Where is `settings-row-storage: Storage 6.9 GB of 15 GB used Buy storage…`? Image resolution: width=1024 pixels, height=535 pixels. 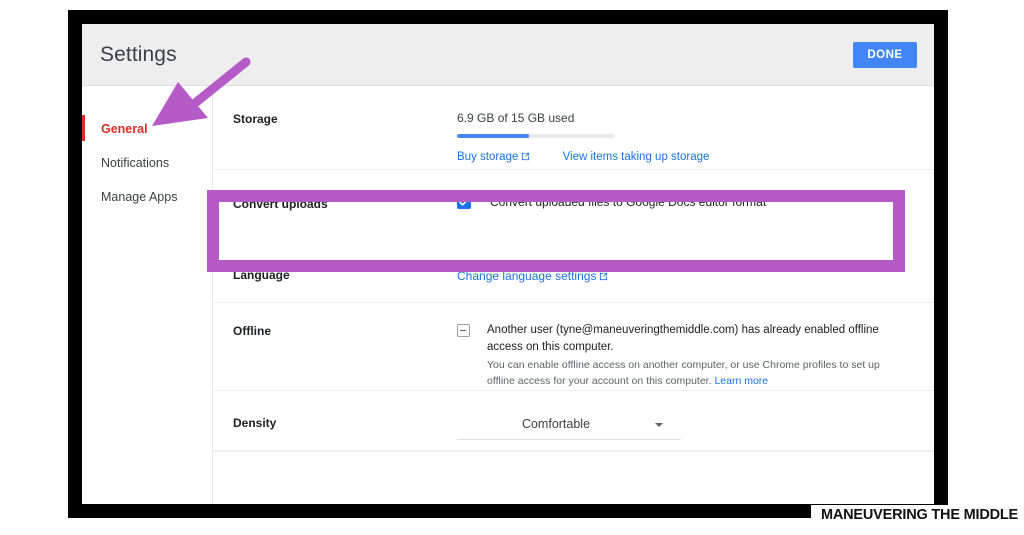
settings-row-storage: Storage 6.9 GB of 15 GB used Buy storage… is located at coordinates (574, 128).